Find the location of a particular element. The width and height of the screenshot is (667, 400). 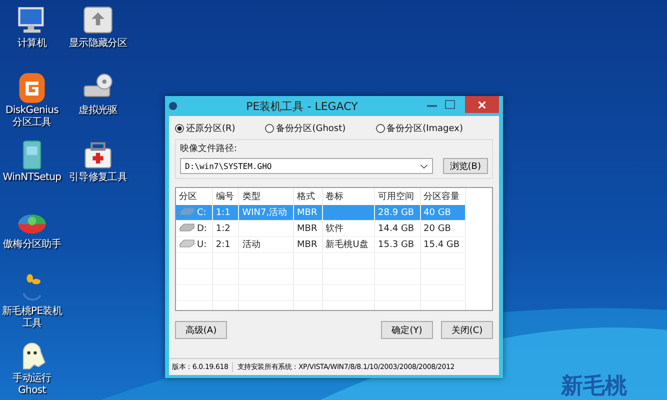

table-cell: 15.3 GB is located at coordinates (396, 245).